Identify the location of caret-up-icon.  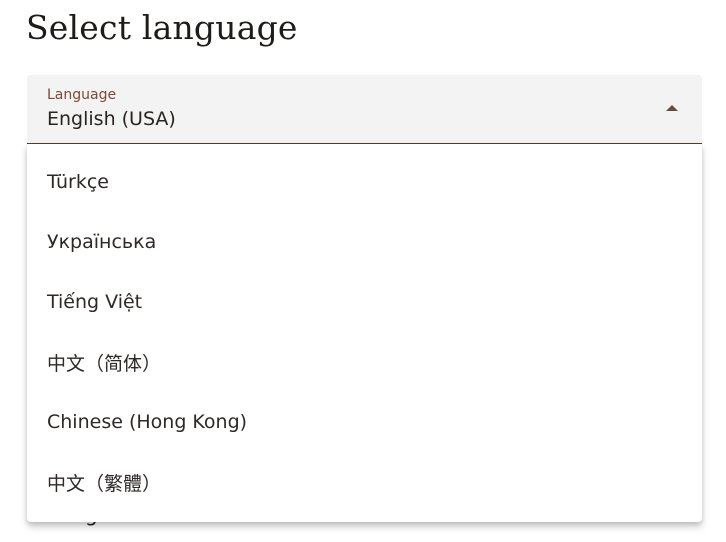
(672, 108).